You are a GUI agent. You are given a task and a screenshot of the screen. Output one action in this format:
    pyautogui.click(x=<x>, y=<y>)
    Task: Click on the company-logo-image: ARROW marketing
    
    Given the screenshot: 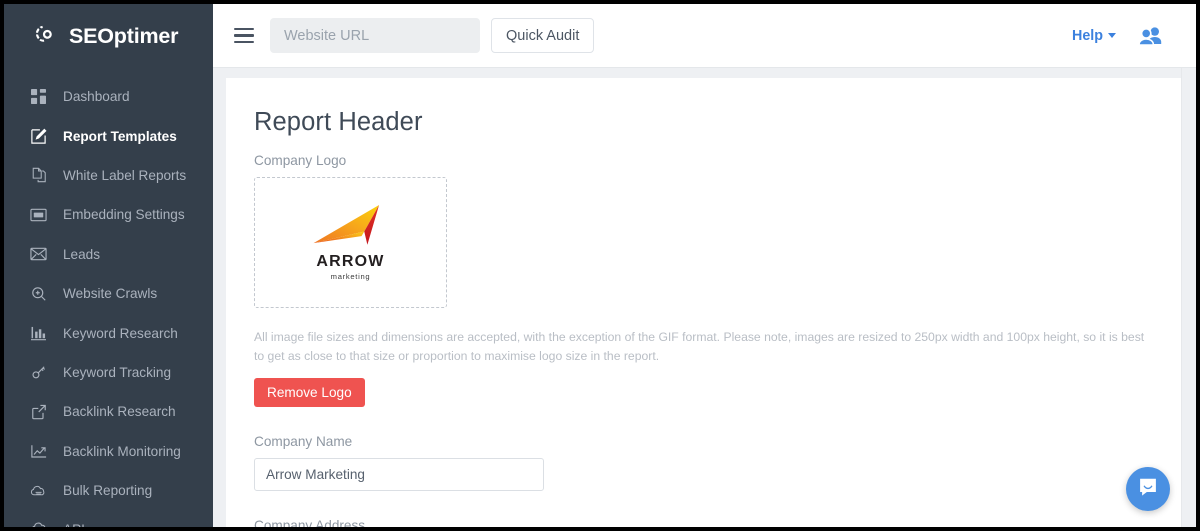 What is the action you would take?
    pyautogui.click(x=351, y=242)
    